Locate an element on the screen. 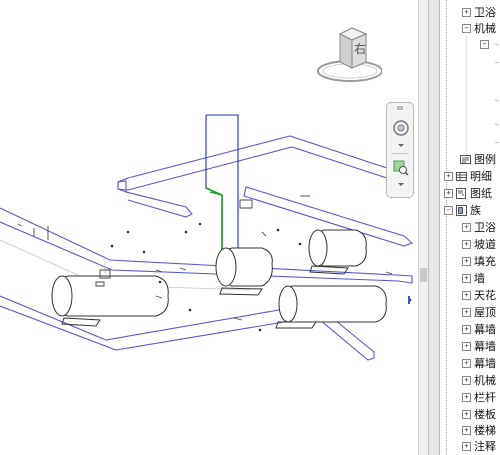 This screenshot has width=500, height=455. tree-item-label: 栏杆 is located at coordinates (485, 397).